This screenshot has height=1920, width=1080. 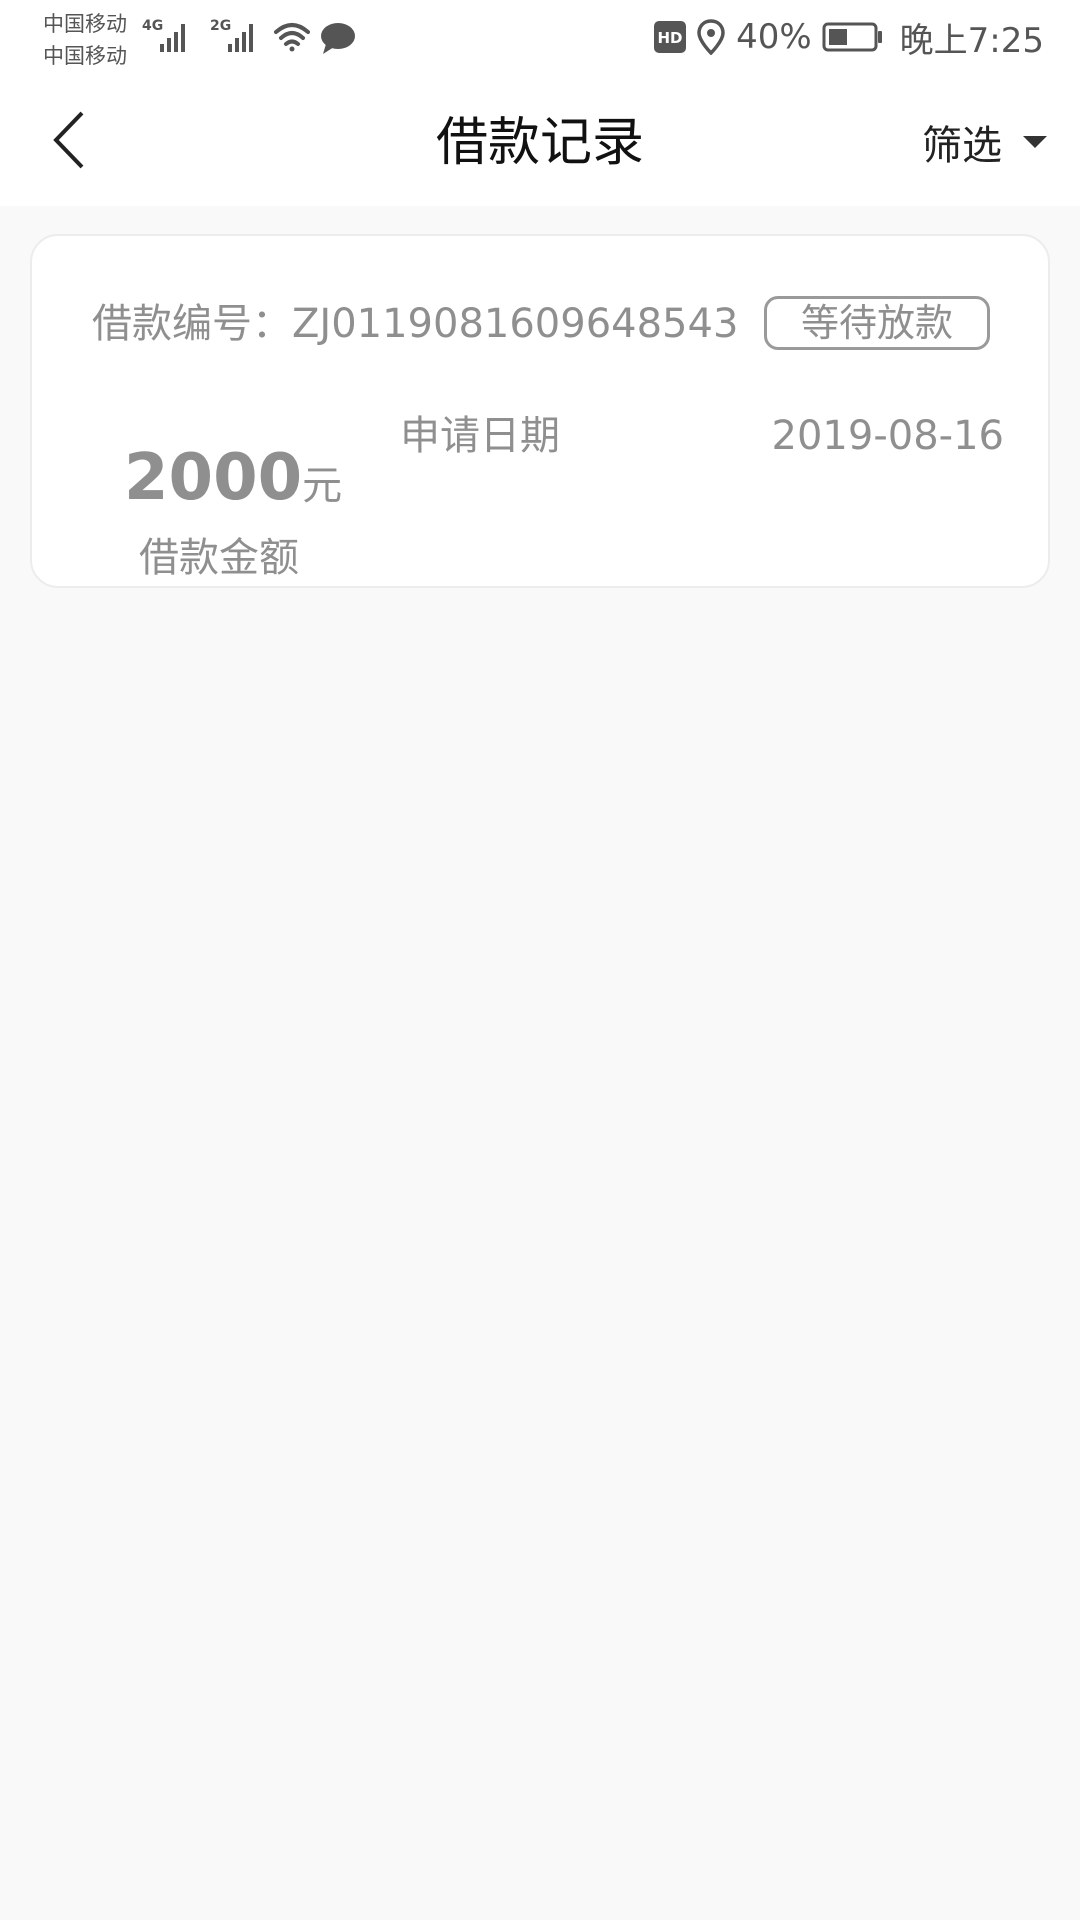 I want to click on back-arrow-icon, so click(x=68, y=140).